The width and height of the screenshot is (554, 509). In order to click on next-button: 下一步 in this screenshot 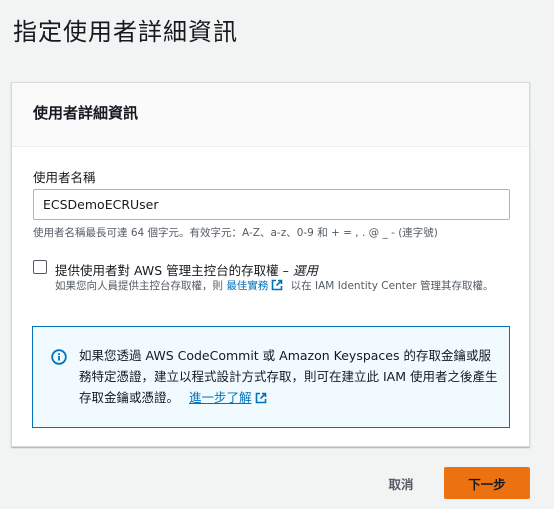, I will do `click(487, 483)`.